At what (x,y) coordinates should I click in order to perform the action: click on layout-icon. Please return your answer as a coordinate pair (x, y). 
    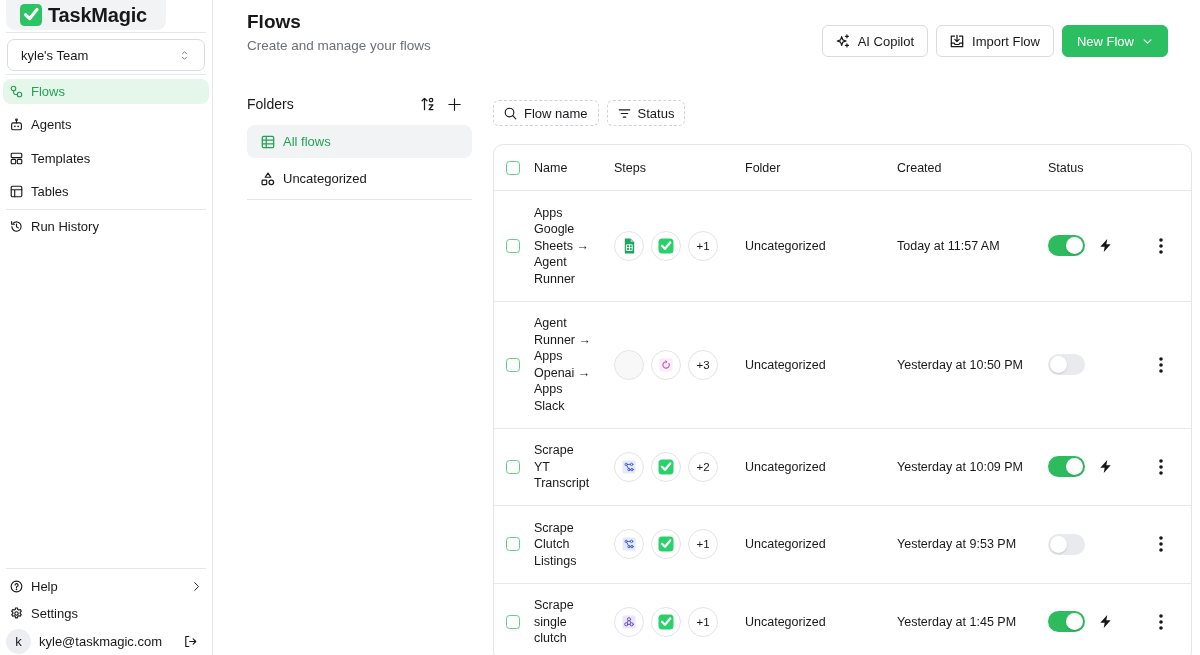
    Looking at the image, I should click on (16, 158).